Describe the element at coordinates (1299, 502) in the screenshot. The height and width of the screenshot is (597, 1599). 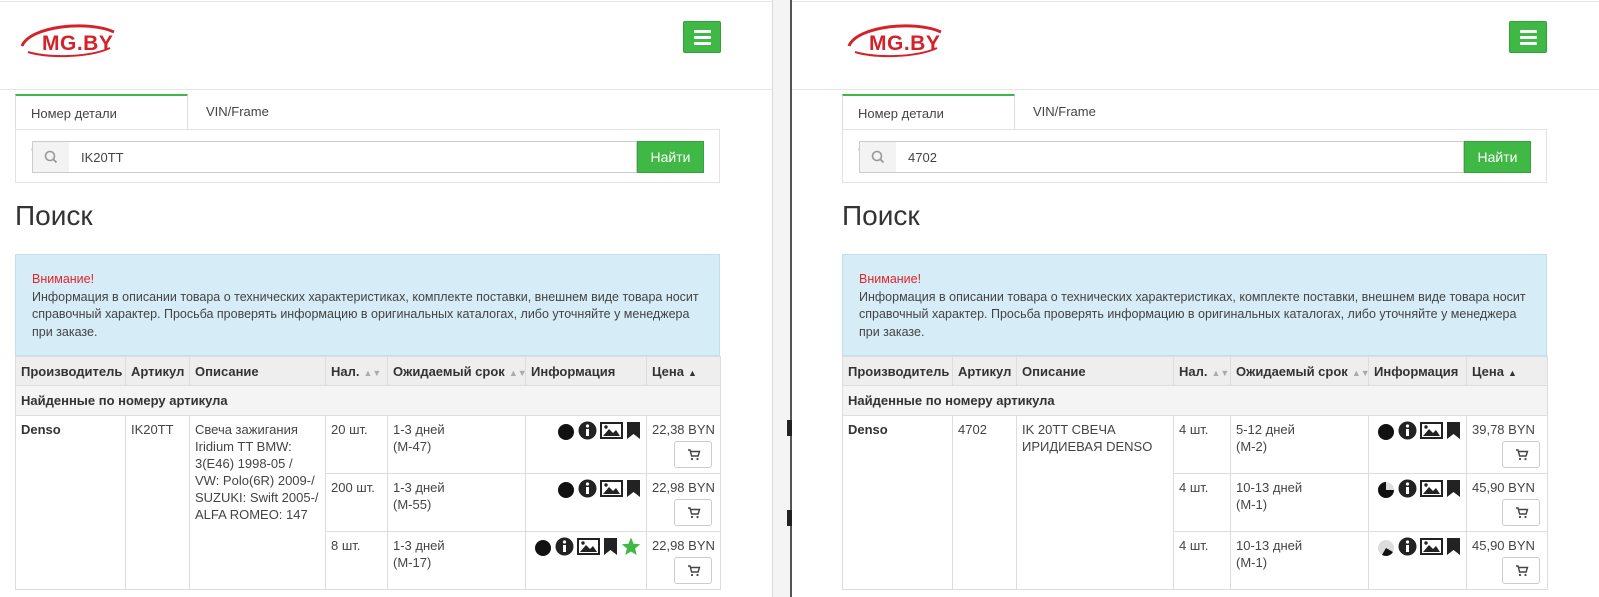
I see `cell-term: 10-13 дней (М-1)` at that location.